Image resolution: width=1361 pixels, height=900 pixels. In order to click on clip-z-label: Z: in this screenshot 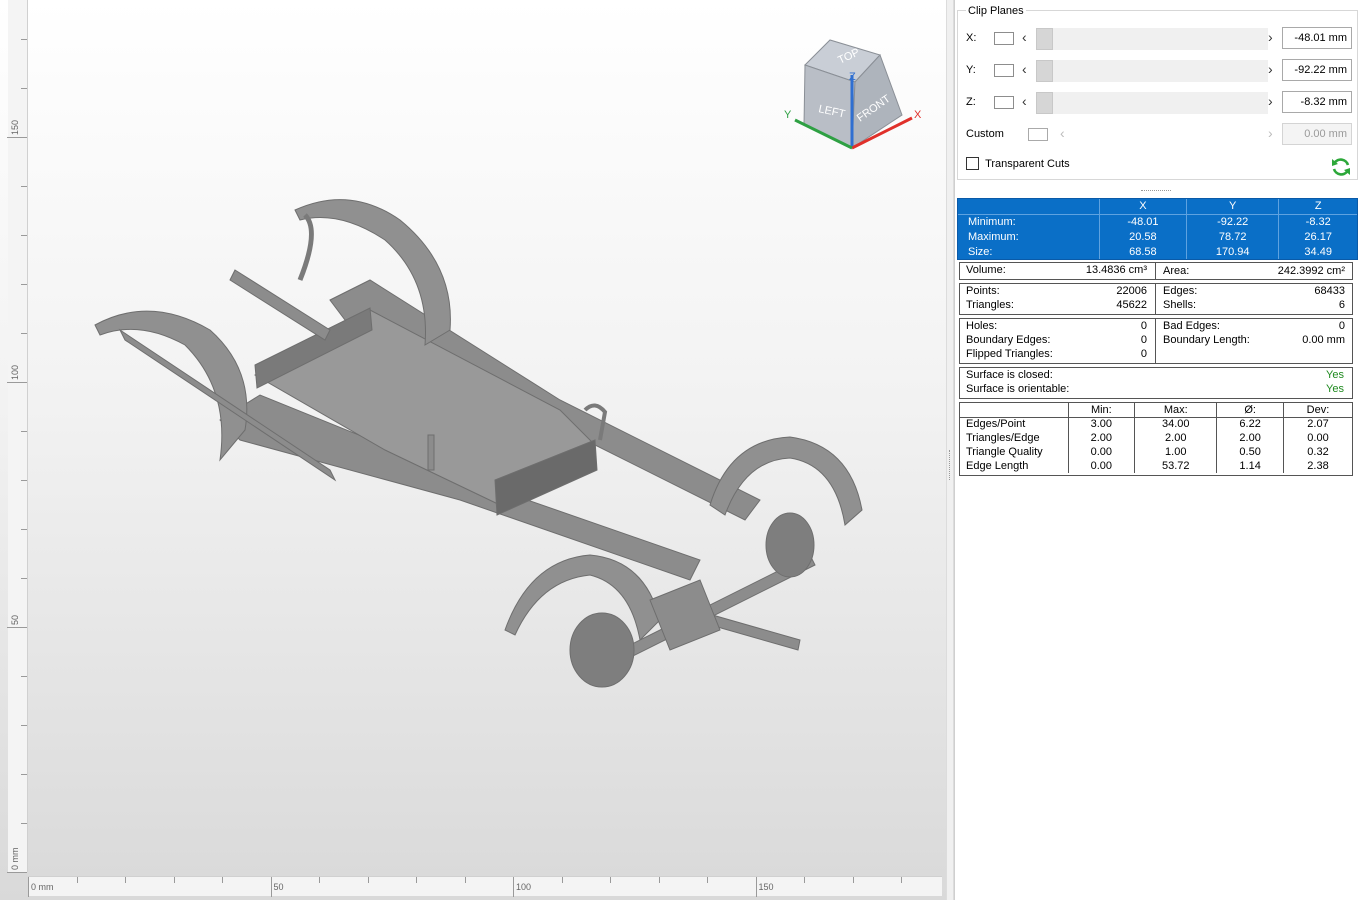, I will do `click(971, 102)`.